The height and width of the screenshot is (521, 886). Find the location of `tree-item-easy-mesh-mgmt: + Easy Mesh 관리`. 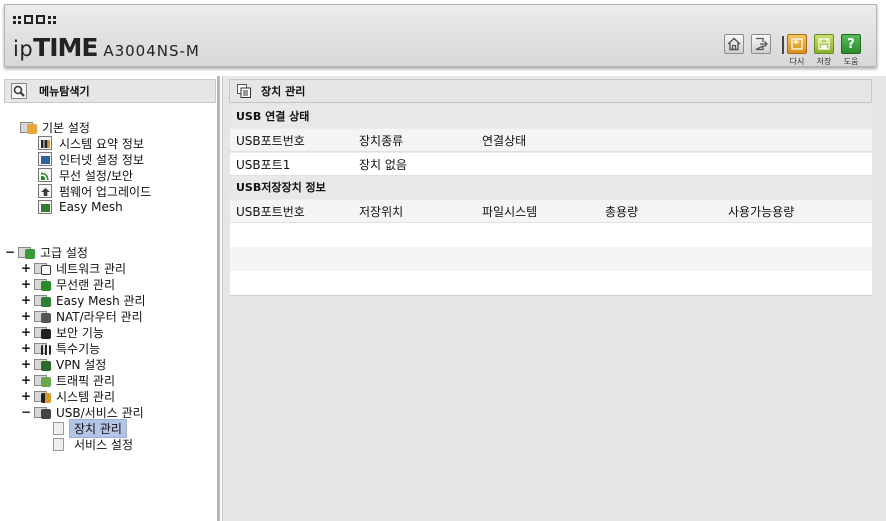

tree-item-easy-mesh-mgmt: + Easy Mesh 관리 is located at coordinates (83, 300).